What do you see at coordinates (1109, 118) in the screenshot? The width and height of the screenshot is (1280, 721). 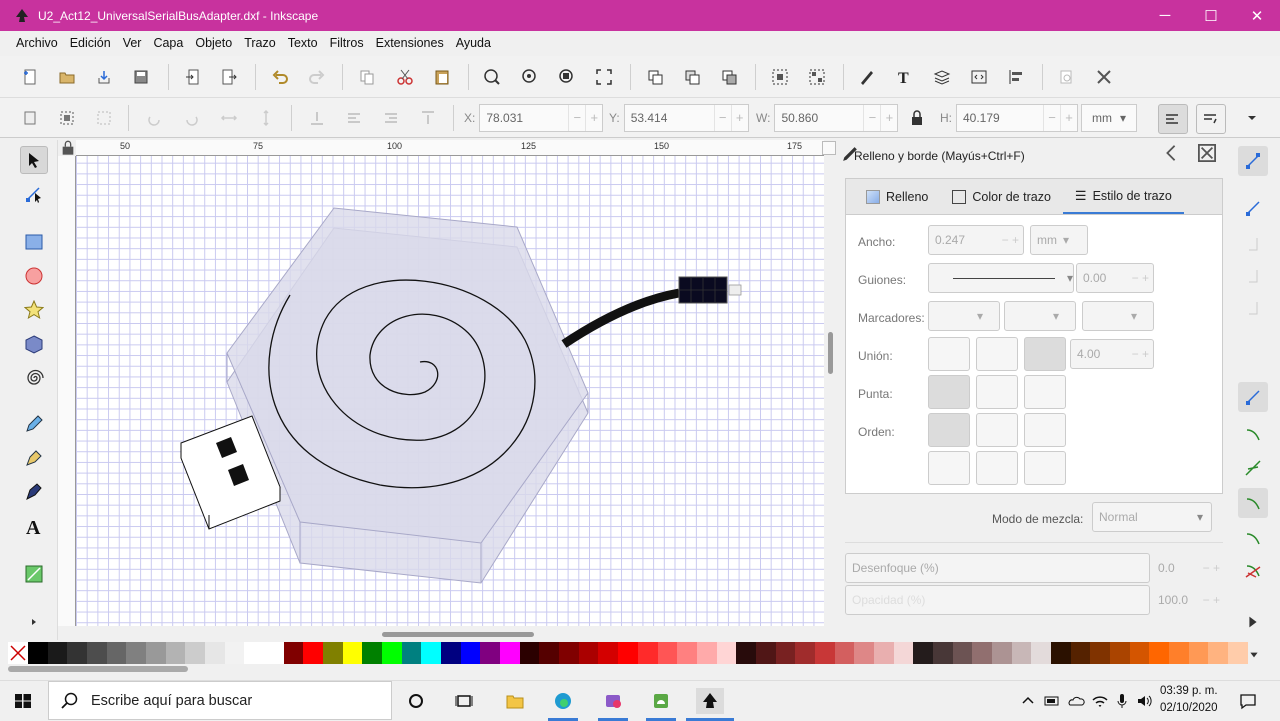 I see `unit-select: mm ▾` at bounding box center [1109, 118].